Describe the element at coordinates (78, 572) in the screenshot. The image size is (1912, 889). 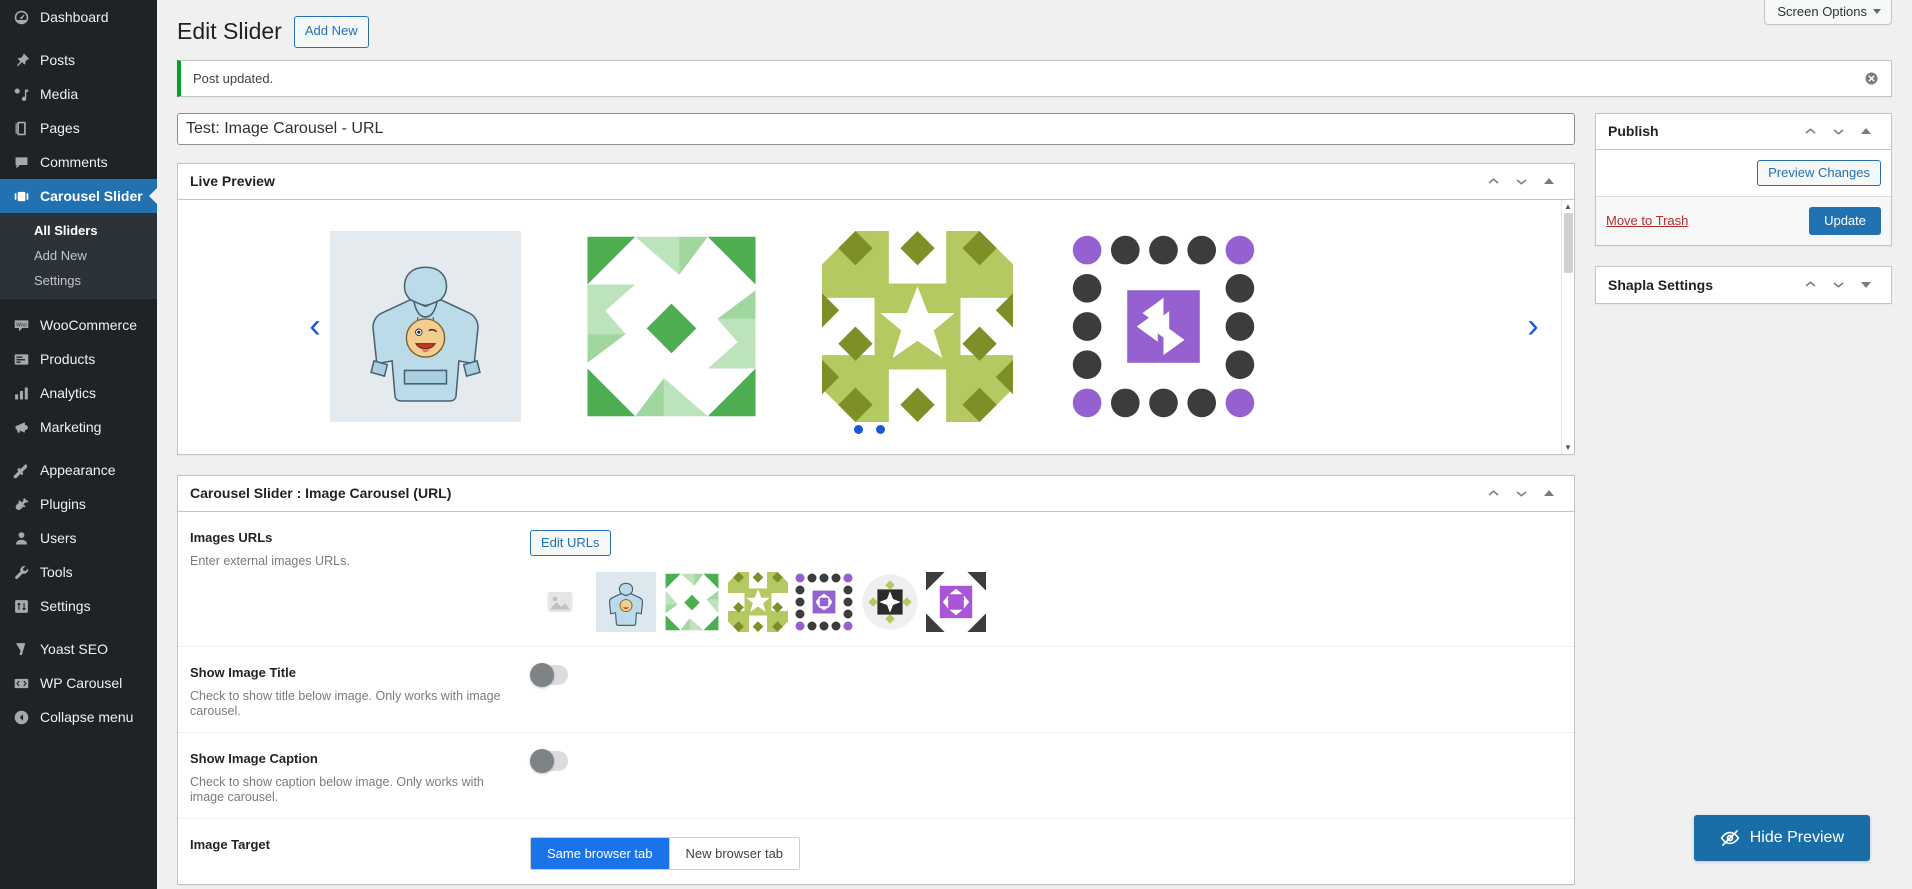
I see `sidebar-item-tools: Tools` at that location.